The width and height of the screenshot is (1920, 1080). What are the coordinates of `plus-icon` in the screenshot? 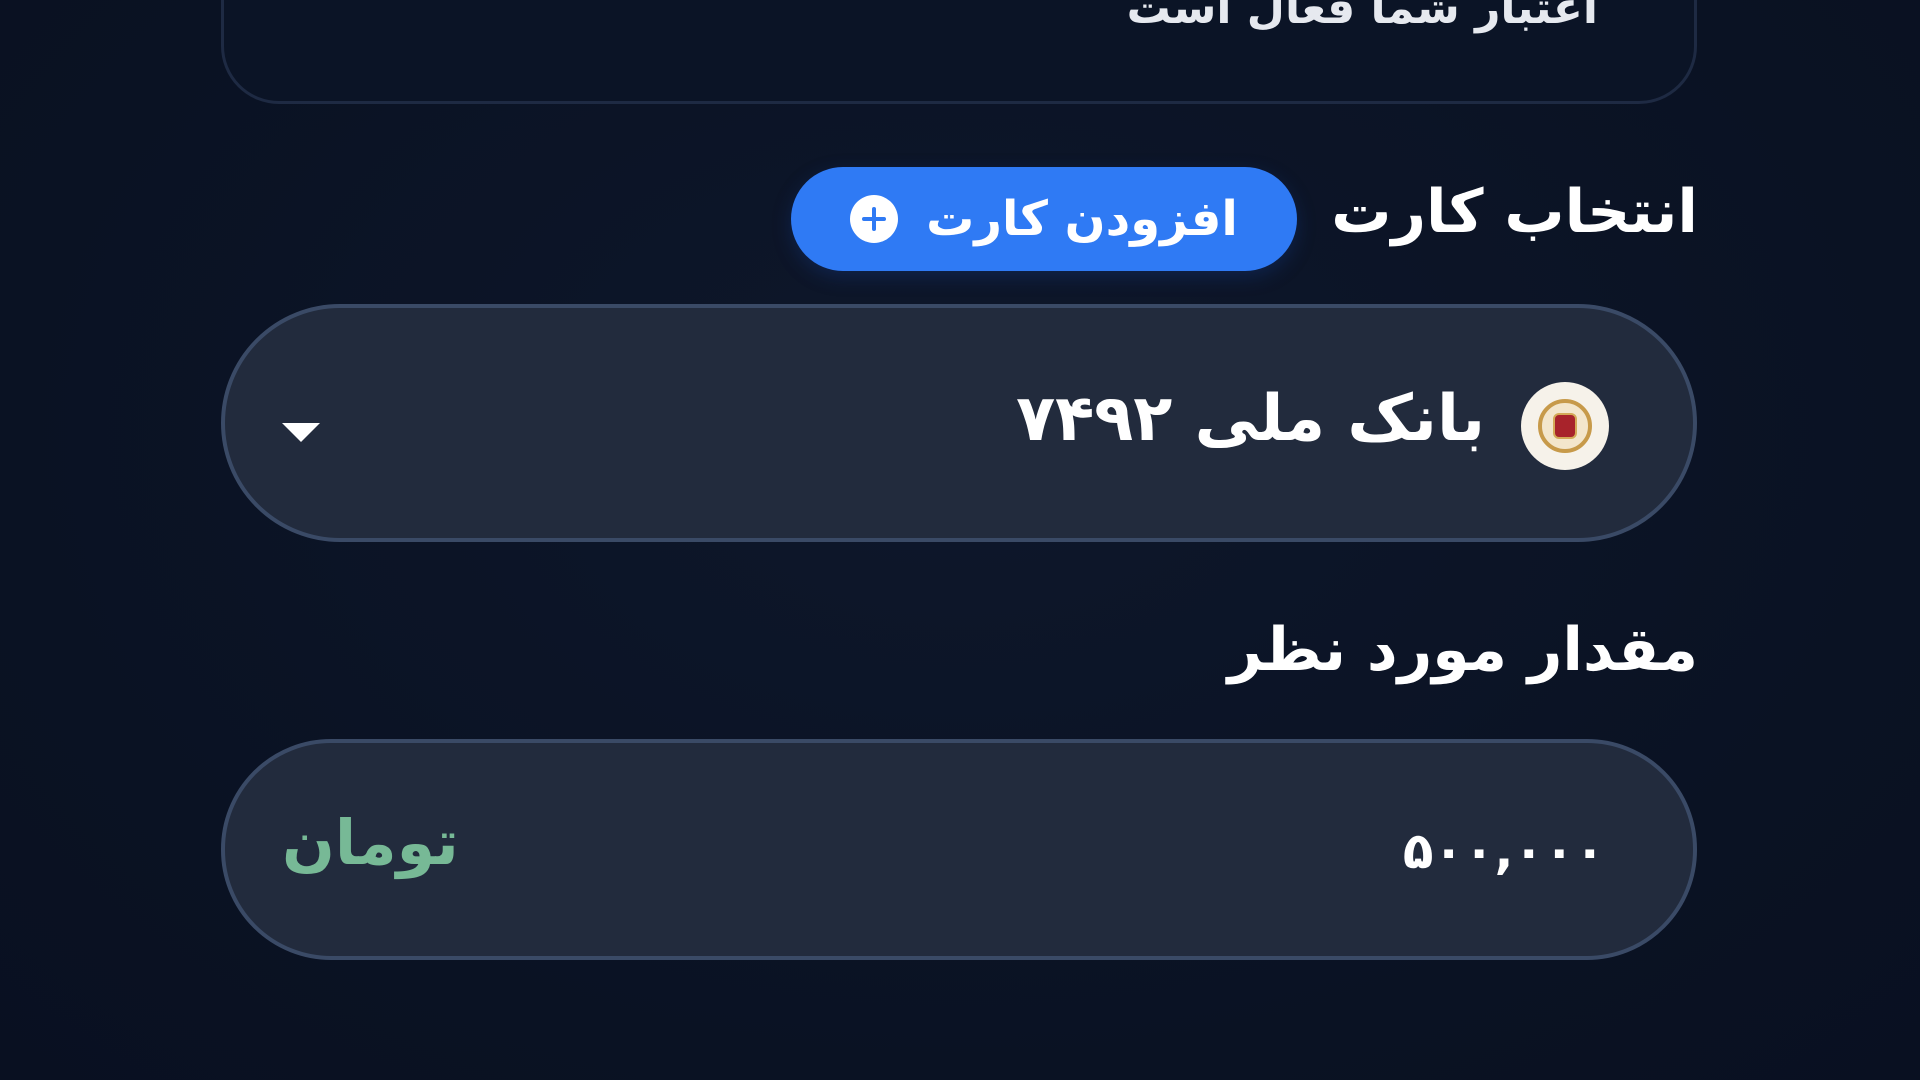 It's located at (874, 219).